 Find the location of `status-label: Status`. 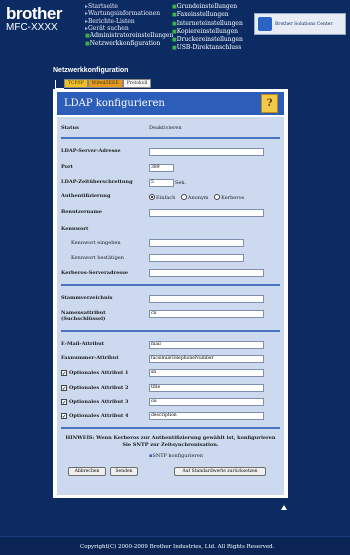

status-label: Status is located at coordinates (70, 128).